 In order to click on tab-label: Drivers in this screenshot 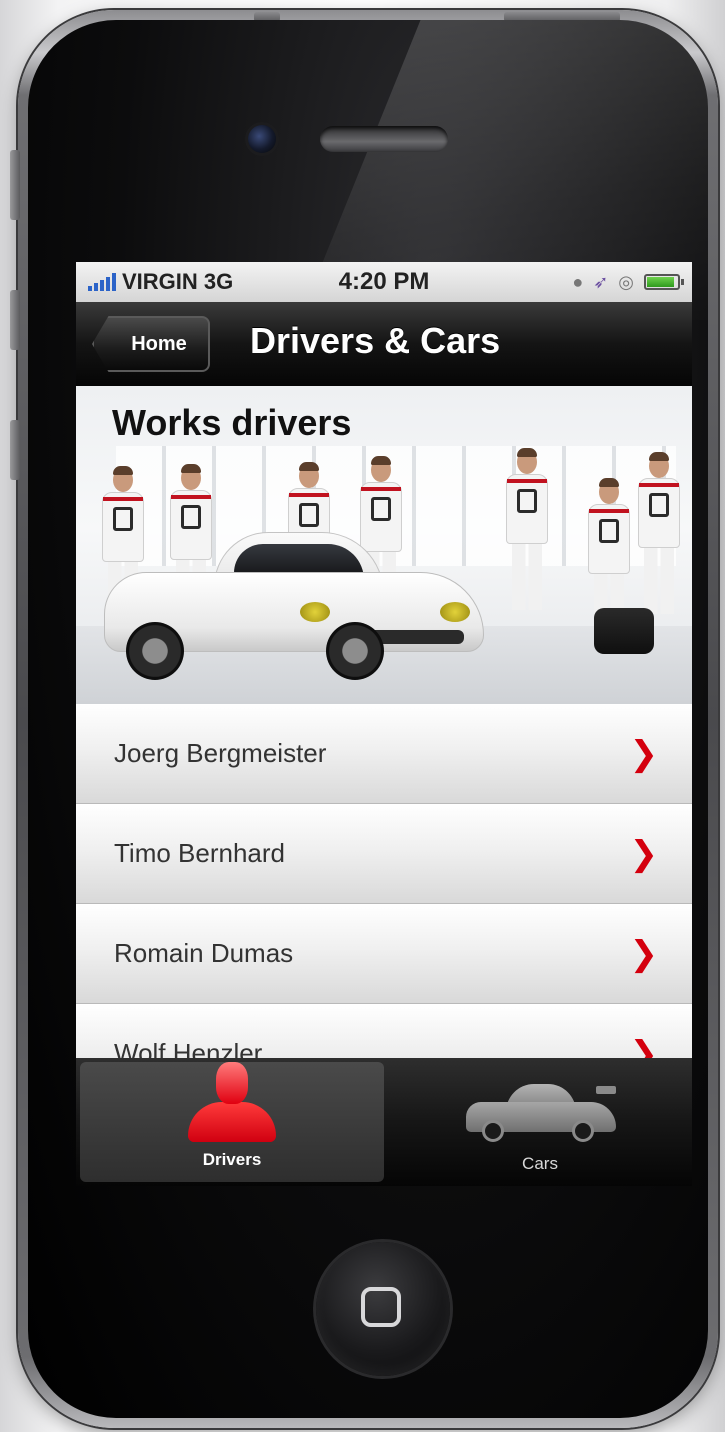, I will do `click(232, 1159)`.